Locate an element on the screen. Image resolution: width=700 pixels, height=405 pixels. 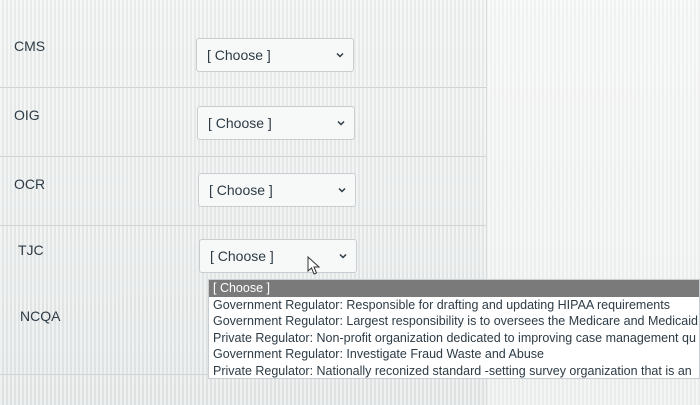
select-ocr: [ Choose ] is located at coordinates (277, 190).